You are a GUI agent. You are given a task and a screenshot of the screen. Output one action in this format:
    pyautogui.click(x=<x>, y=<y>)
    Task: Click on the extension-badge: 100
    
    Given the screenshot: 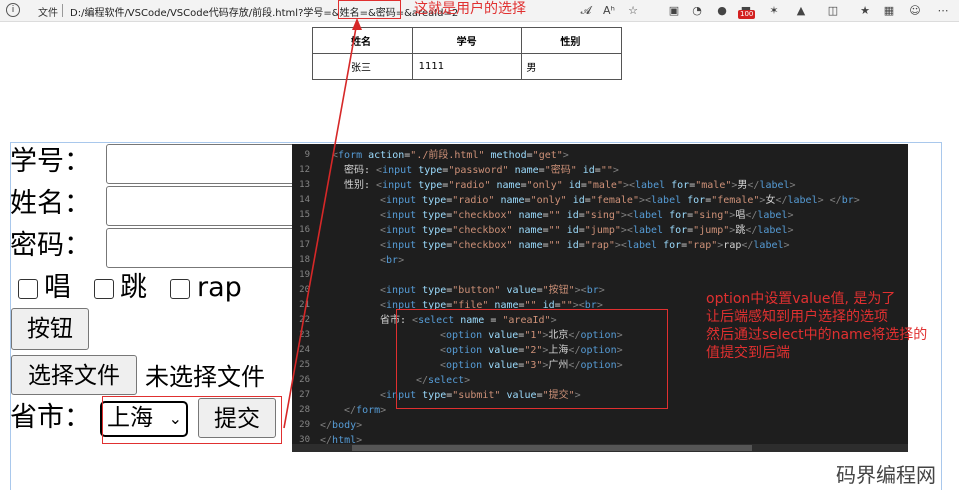 What is the action you would take?
    pyautogui.click(x=747, y=14)
    